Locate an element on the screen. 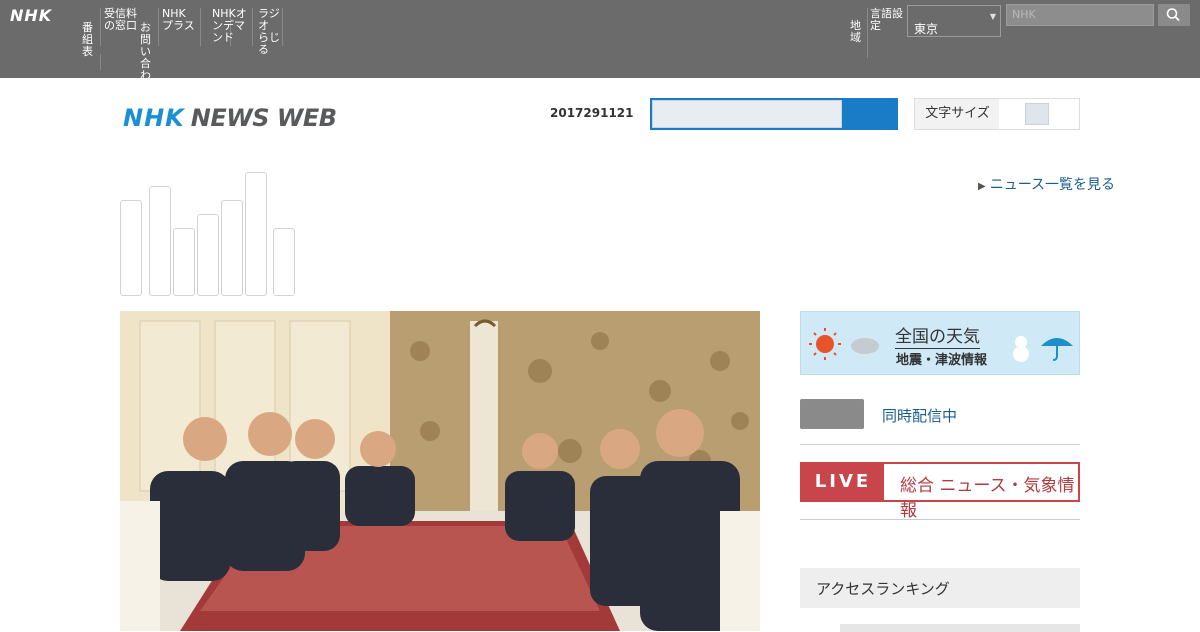 This screenshot has height=632, width=1200. global-nav-item-1: 番組表 is located at coordinates (90, 41).